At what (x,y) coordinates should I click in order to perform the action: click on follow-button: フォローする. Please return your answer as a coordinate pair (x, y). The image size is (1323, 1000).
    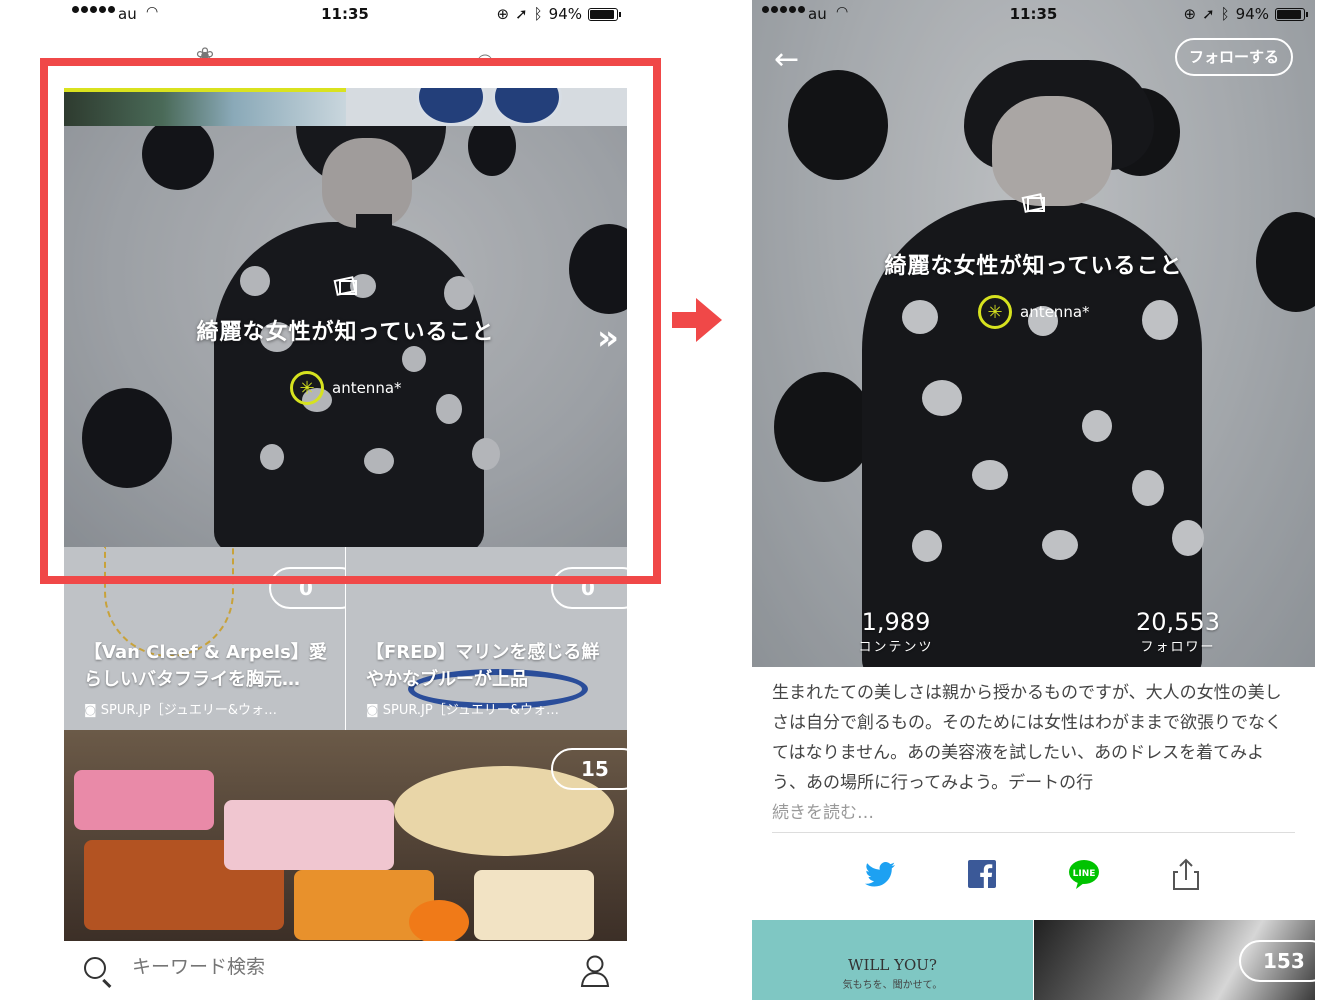
    Looking at the image, I should click on (1233, 57).